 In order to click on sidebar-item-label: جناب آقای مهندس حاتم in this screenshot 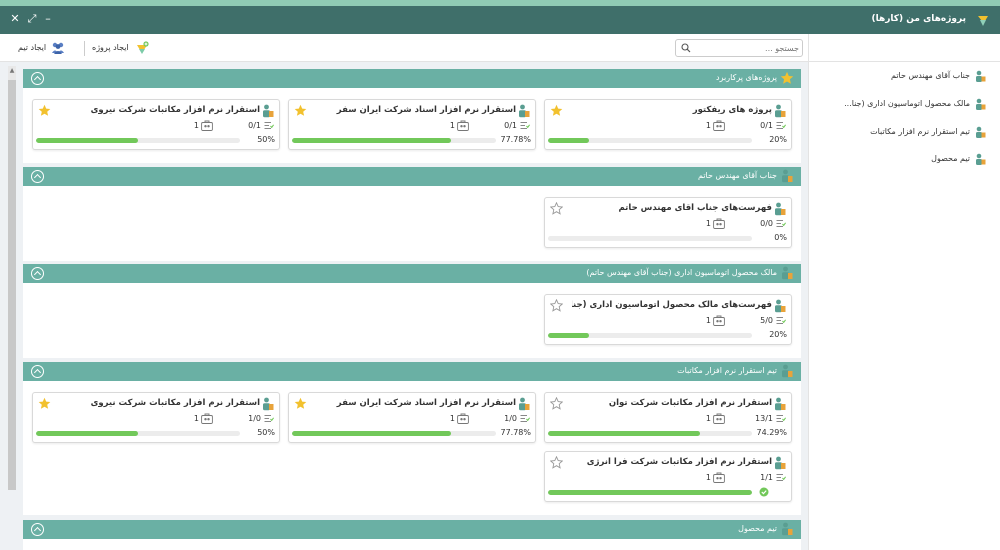, I will do `click(930, 75)`.